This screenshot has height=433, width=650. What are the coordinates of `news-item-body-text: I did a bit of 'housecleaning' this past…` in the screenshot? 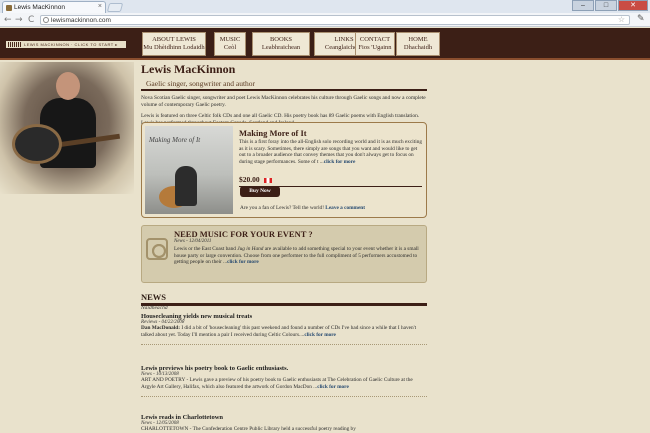 It's located at (279, 331).